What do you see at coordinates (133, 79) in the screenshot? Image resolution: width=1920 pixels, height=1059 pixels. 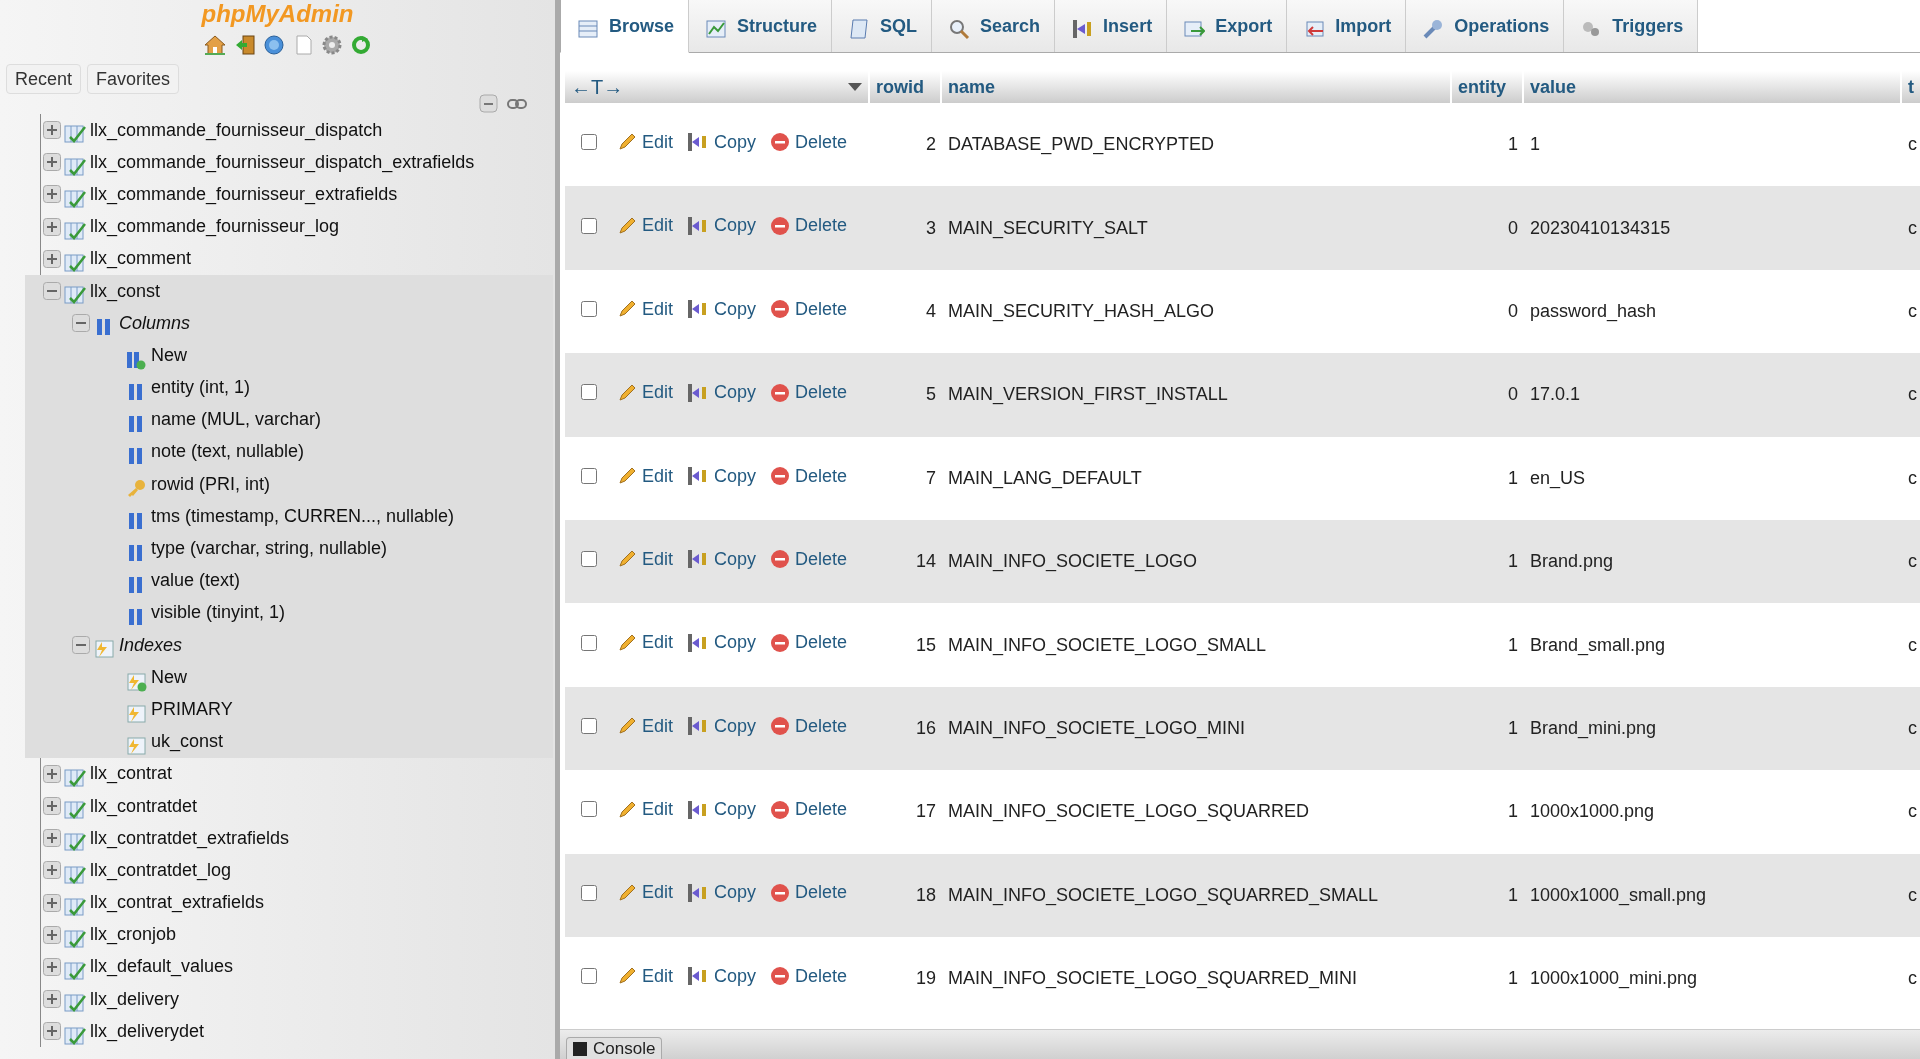 I see `sidebar-tab: Favorites` at bounding box center [133, 79].